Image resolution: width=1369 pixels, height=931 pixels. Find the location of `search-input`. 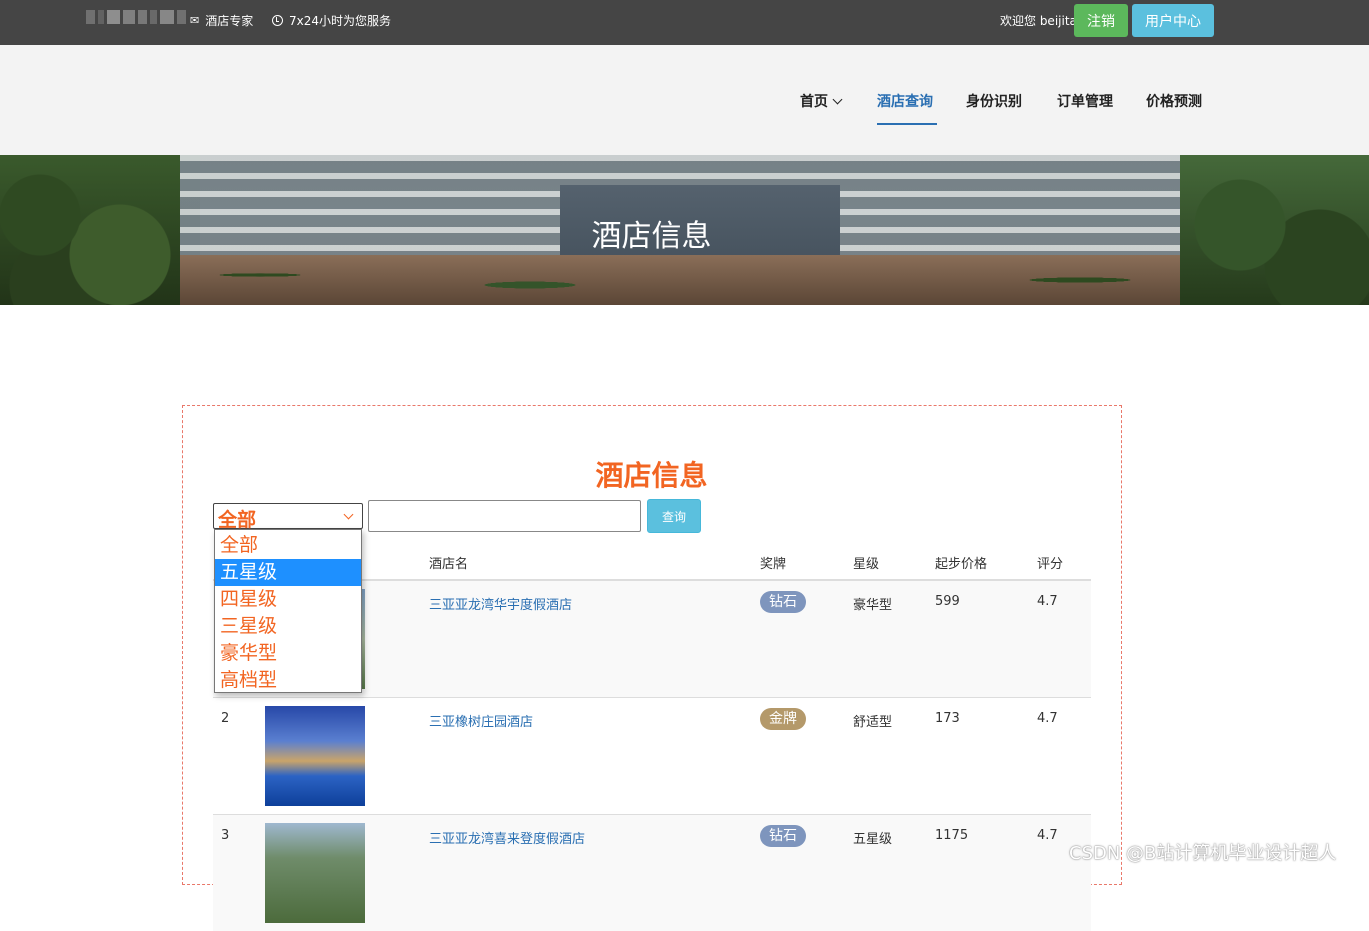

search-input is located at coordinates (504, 516).